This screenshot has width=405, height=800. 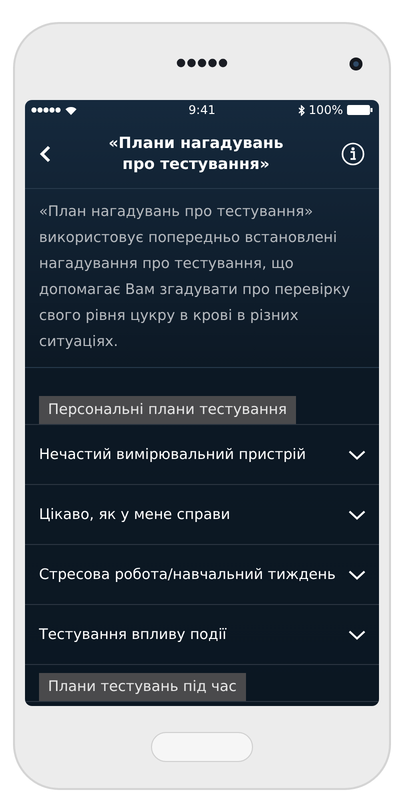 What do you see at coordinates (202, 515) in the screenshot?
I see `accordion-row: Цікаво, як у мене справи` at bounding box center [202, 515].